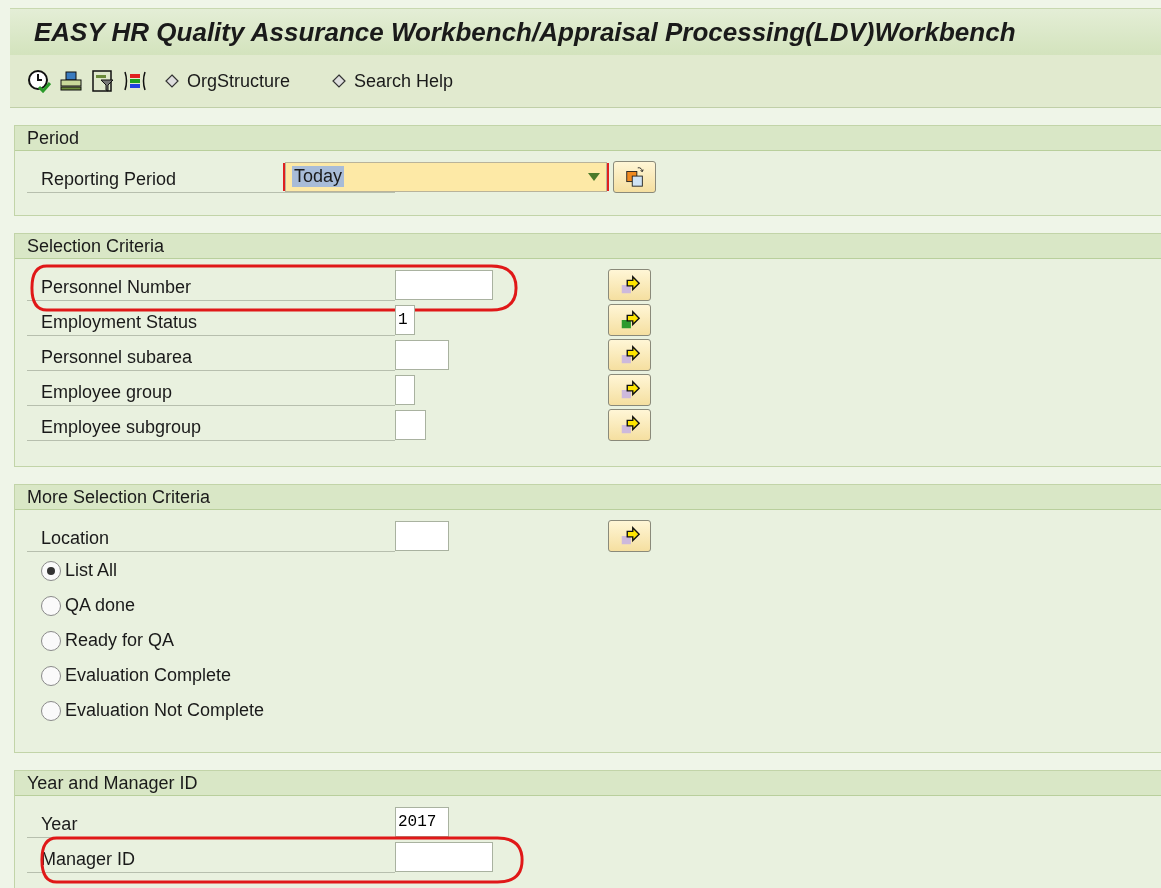 The width and height of the screenshot is (1161, 888). I want to click on field-label: Location, so click(211, 538).